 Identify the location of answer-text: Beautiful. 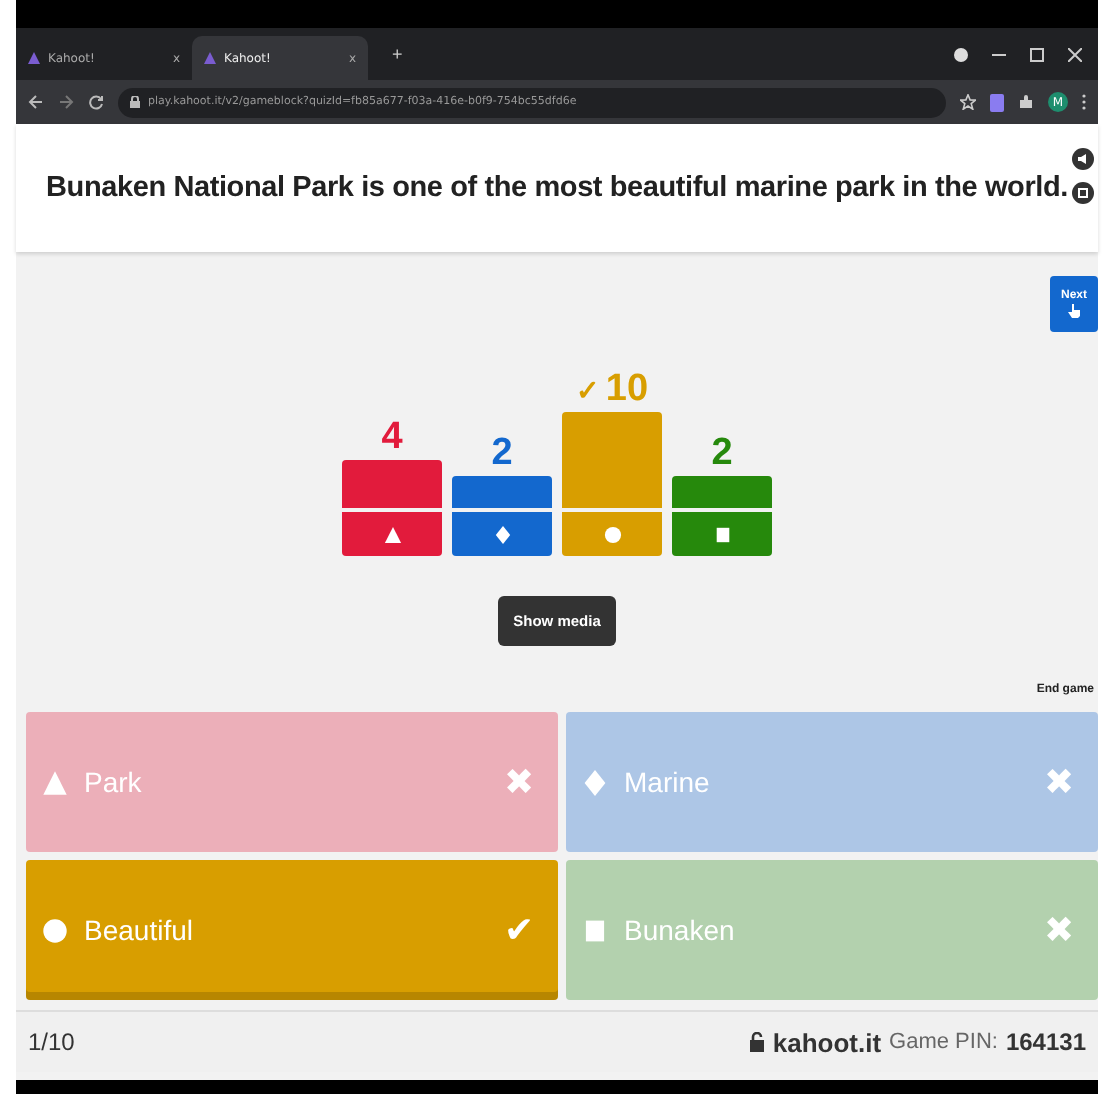
(139, 930).